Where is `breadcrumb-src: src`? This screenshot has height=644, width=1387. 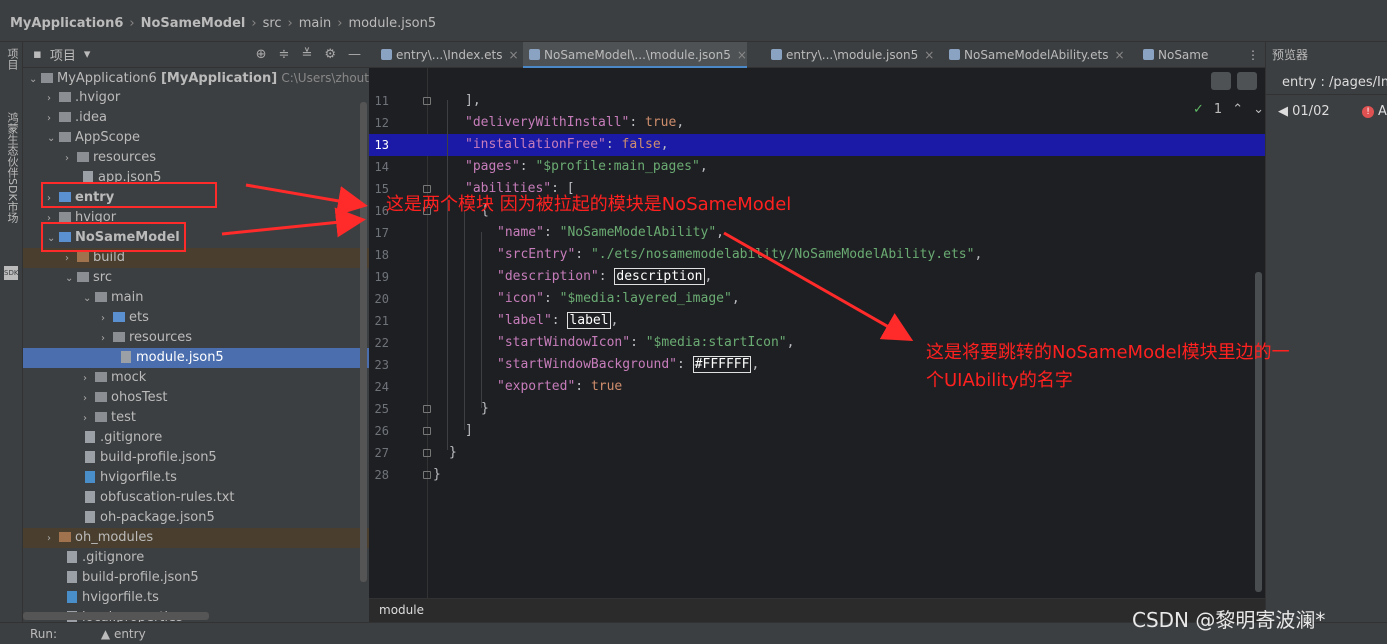 breadcrumb-src: src is located at coordinates (272, 23).